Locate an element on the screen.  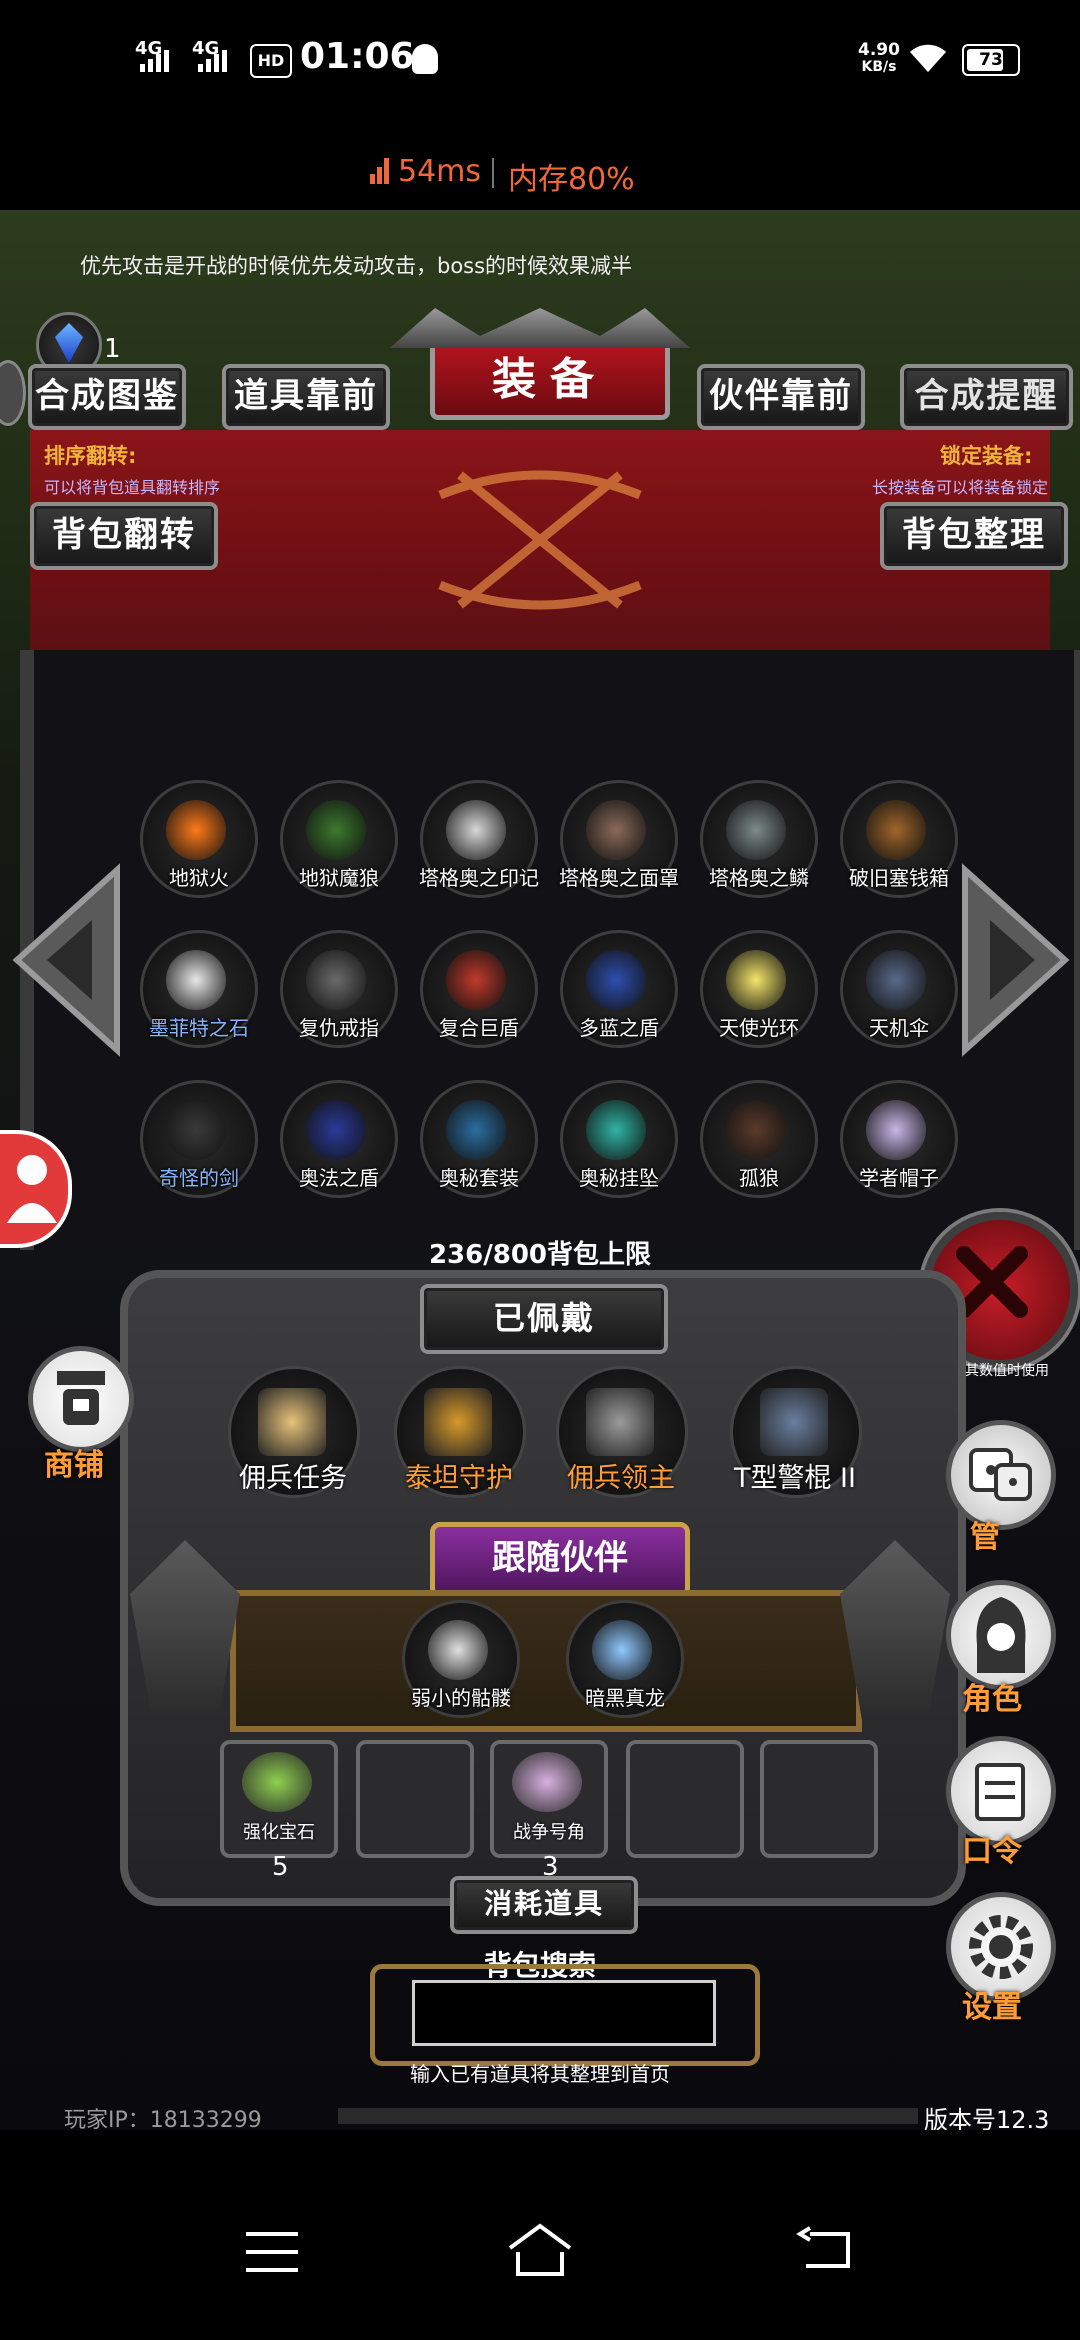
person-icon is located at coordinates (32, 1189).